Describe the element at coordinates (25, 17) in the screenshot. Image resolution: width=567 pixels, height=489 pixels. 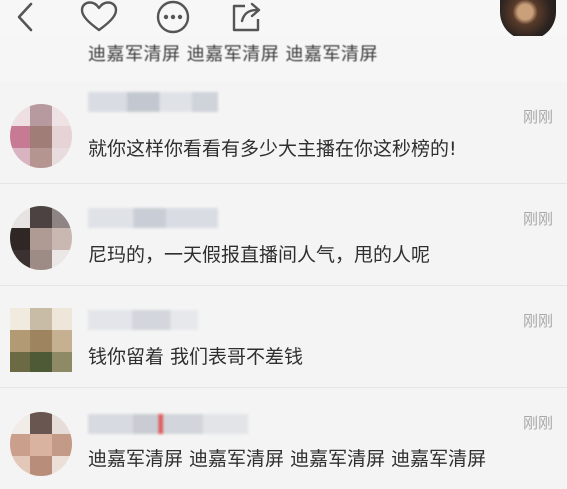
I see `back-icon` at that location.